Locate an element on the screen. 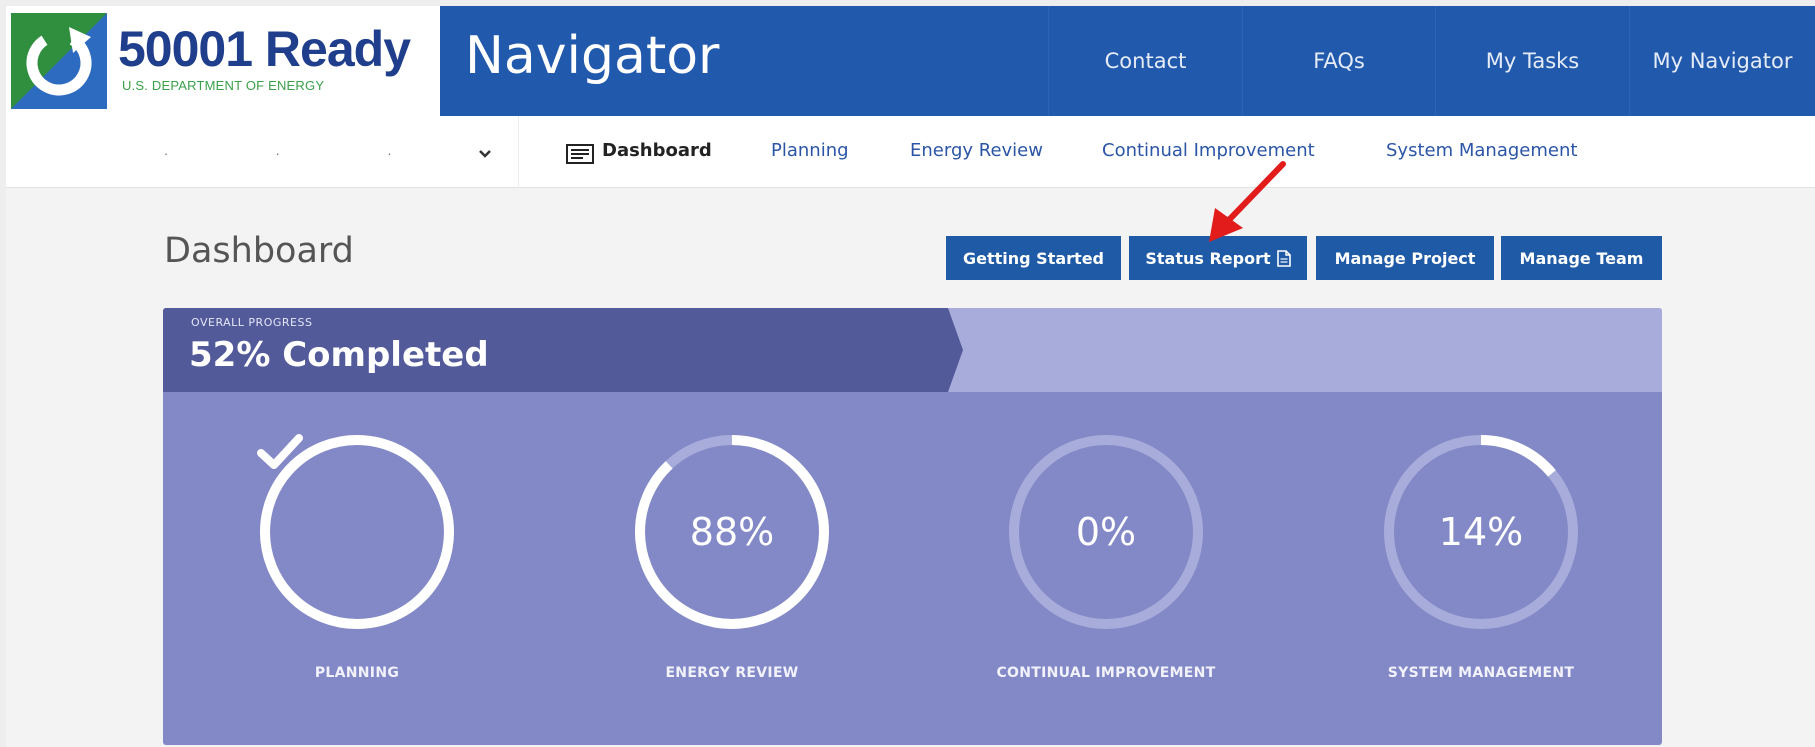  app-title: Navigator is located at coordinates (592, 56).